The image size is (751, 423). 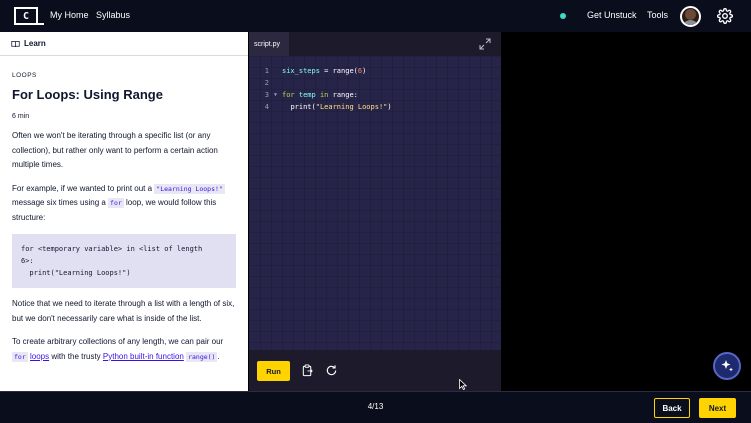 What do you see at coordinates (301, 71) in the screenshot?
I see `token-variable: six_steps` at bounding box center [301, 71].